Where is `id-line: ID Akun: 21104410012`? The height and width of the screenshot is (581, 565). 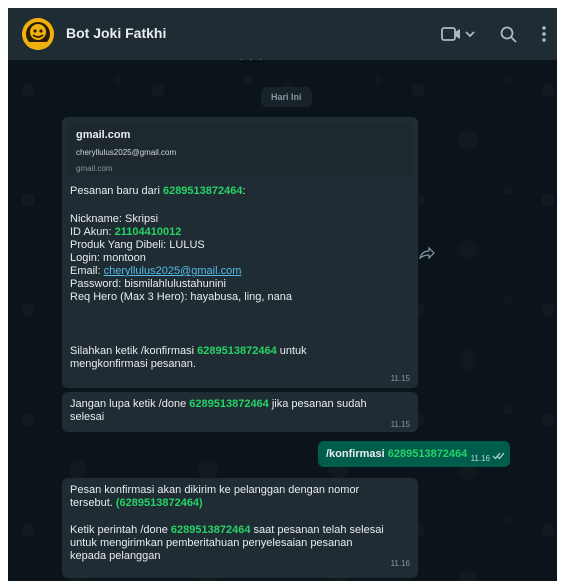
id-line: ID Akun: 21104410012 is located at coordinates (125, 232).